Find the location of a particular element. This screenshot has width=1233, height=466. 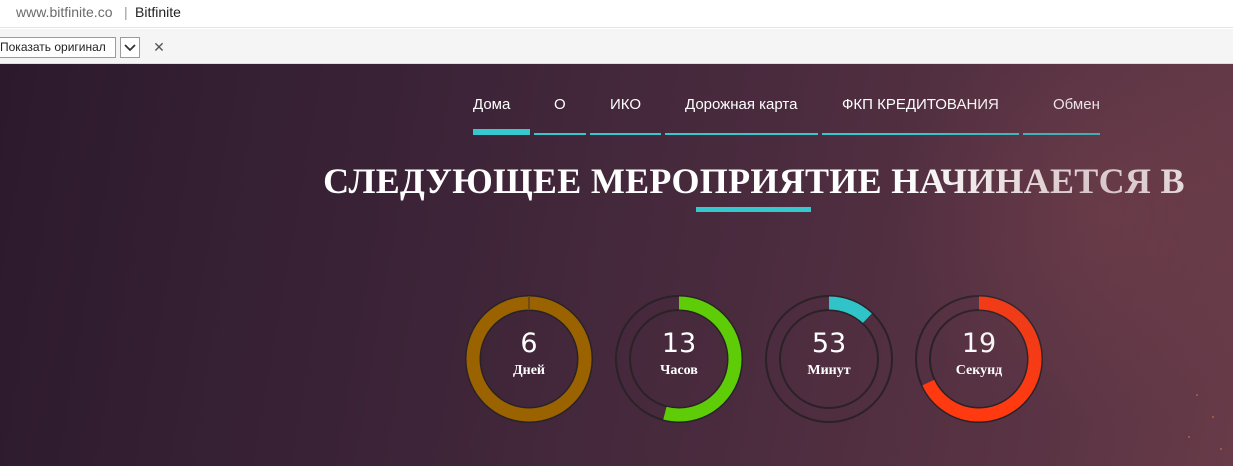

url-text: www.bitfinite.co is located at coordinates (64, 12).